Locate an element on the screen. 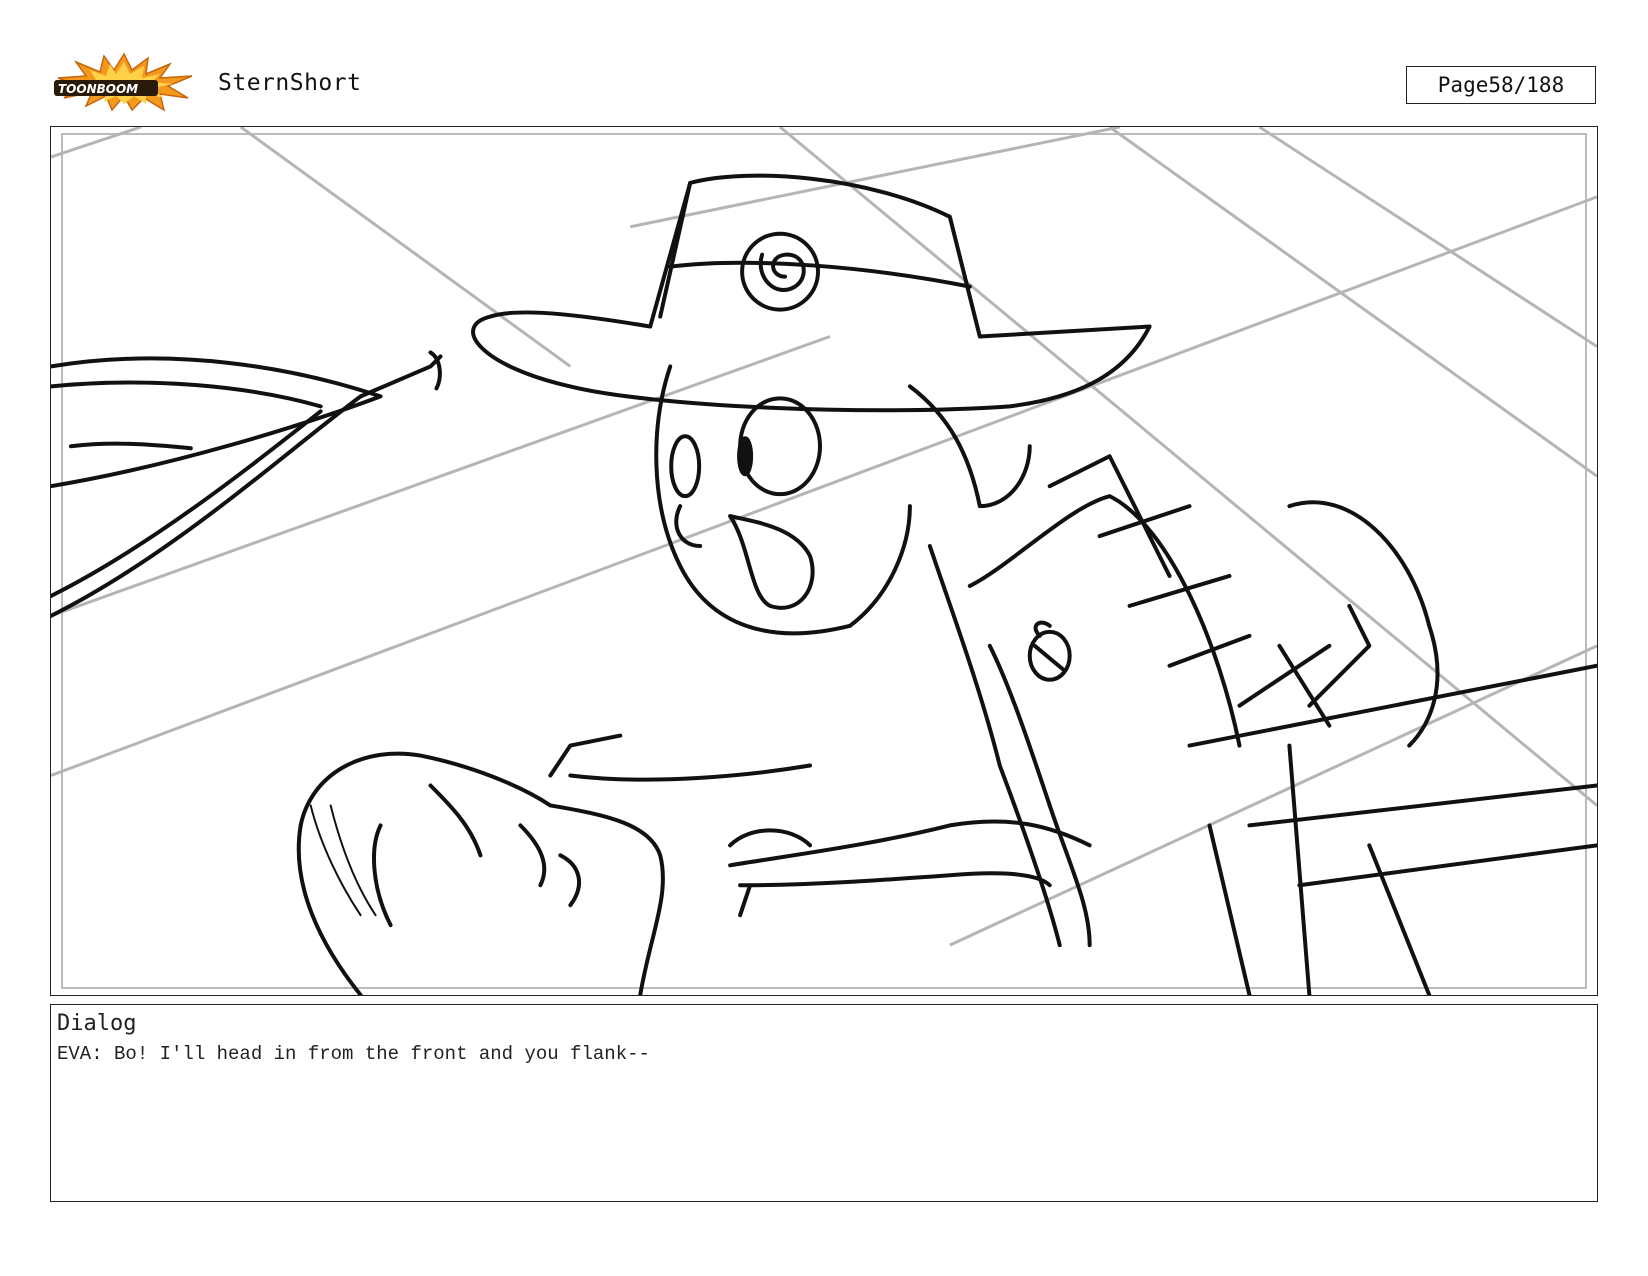 This screenshot has height=1276, width=1648. logo-text: TOONBOOM is located at coordinates (98, 89).